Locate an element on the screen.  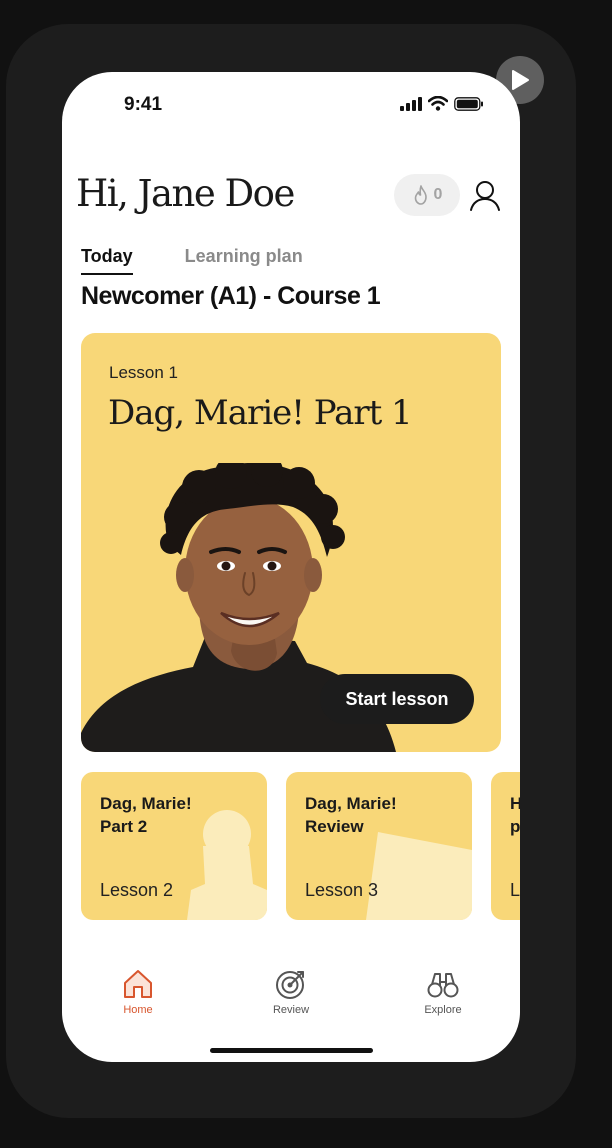
target-icon is located at coordinates (290, 985).